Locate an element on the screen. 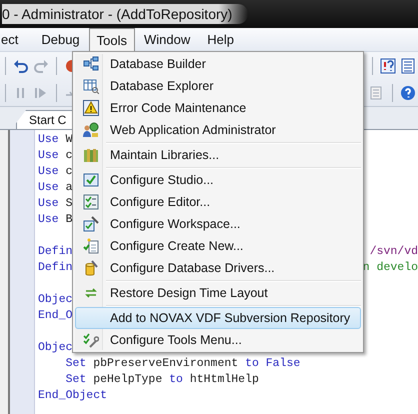  diagram-icon is located at coordinates (90, 64).